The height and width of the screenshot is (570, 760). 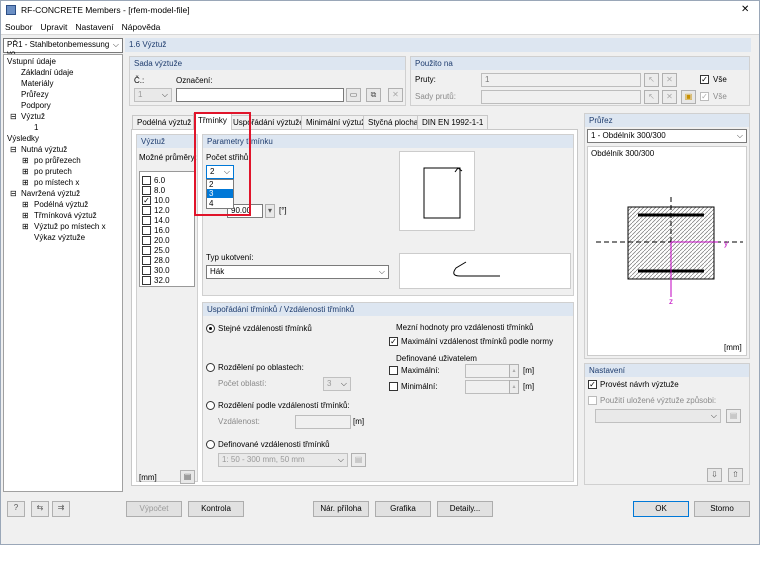 I want to click on pouziti-select: ⌵, so click(x=658, y=416).